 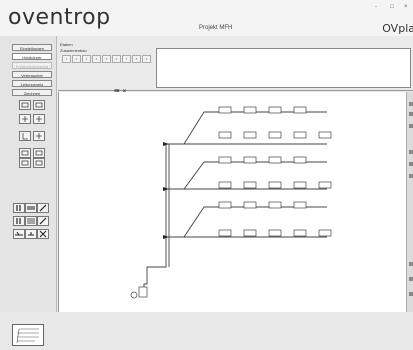 I want to click on nav-draw-button: Zeichnen, so click(x=32, y=92).